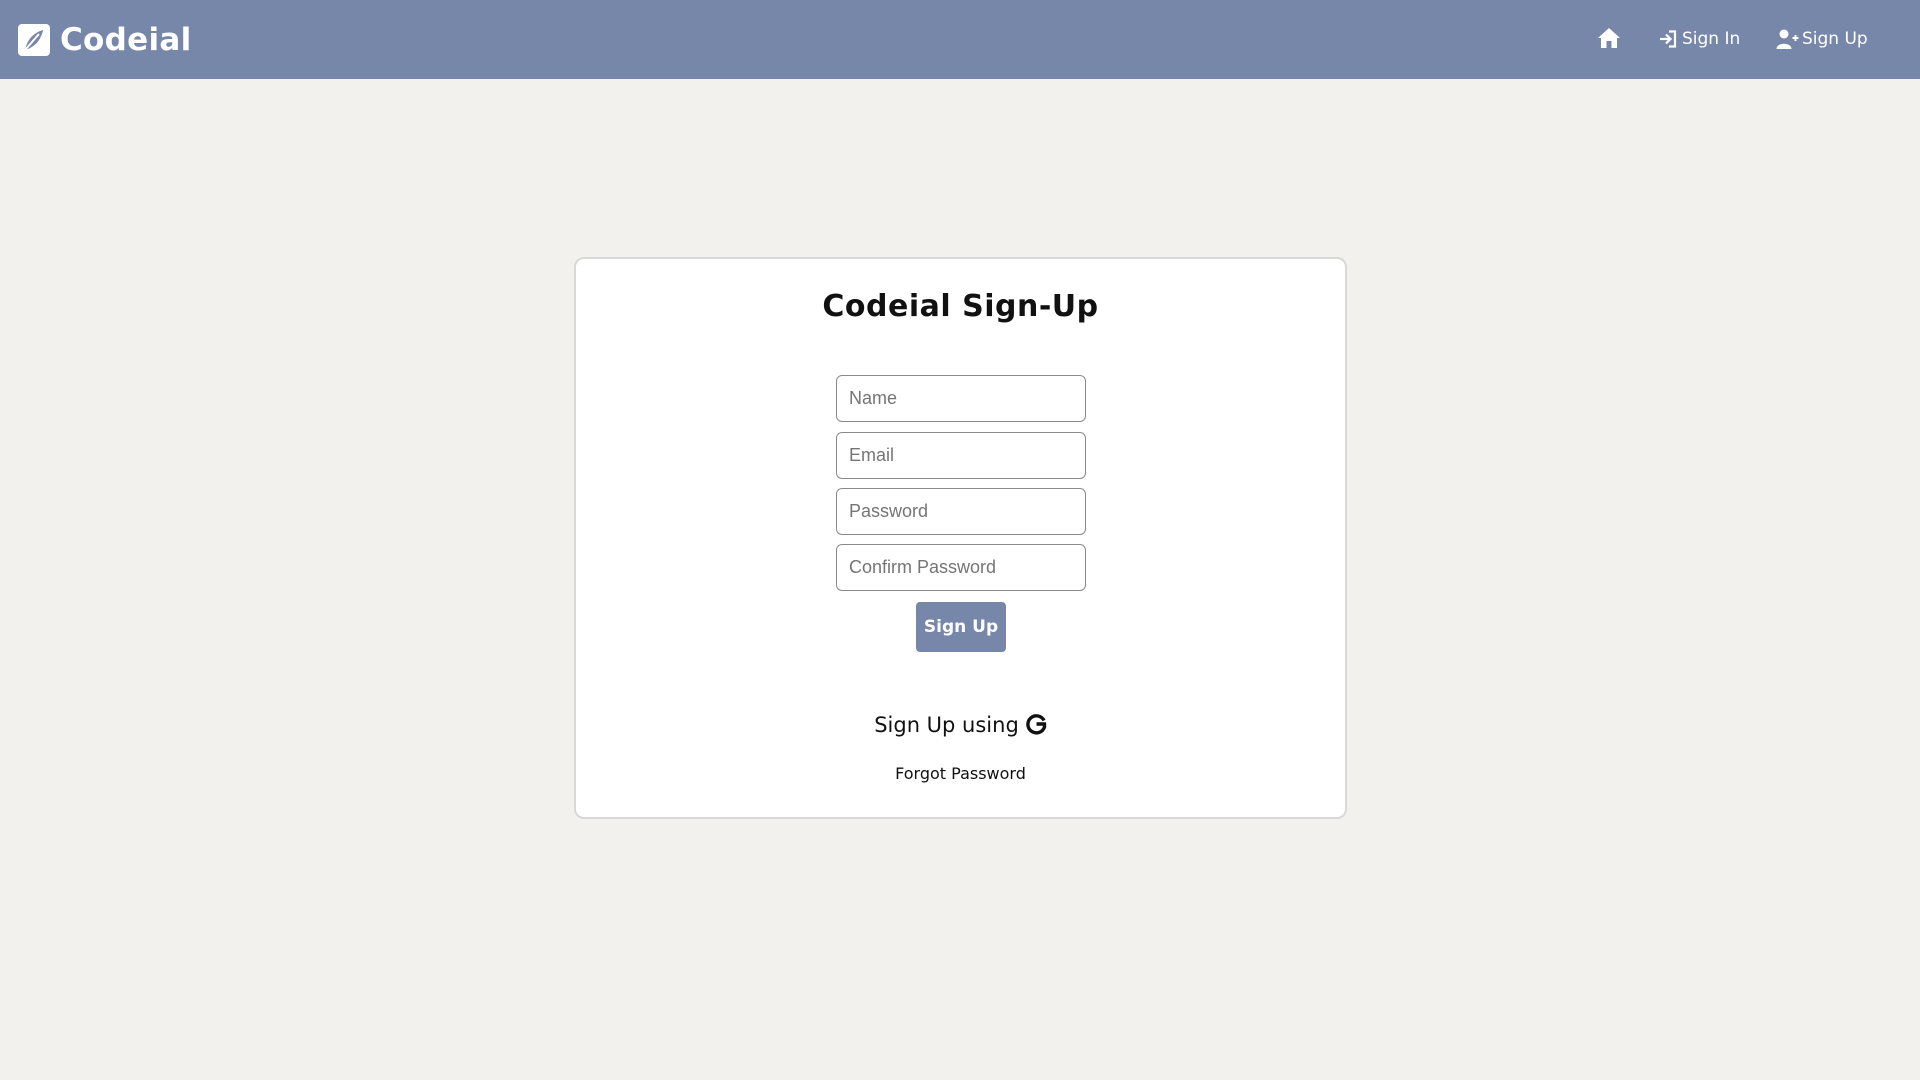 The height and width of the screenshot is (1080, 1920). I want to click on google-icon, so click(1036, 724).